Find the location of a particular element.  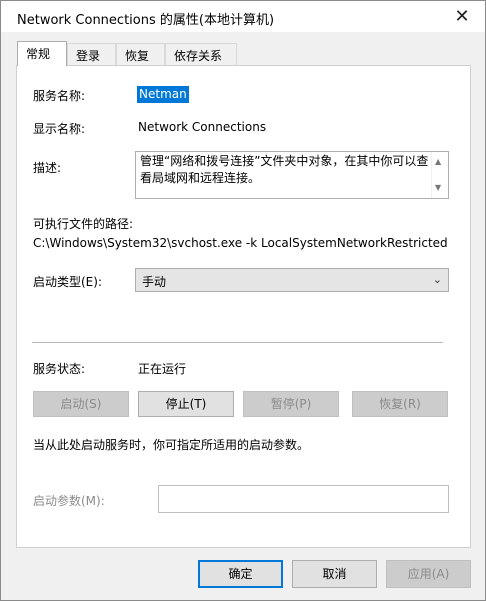

close-icon: ✕ is located at coordinates (462, 16).